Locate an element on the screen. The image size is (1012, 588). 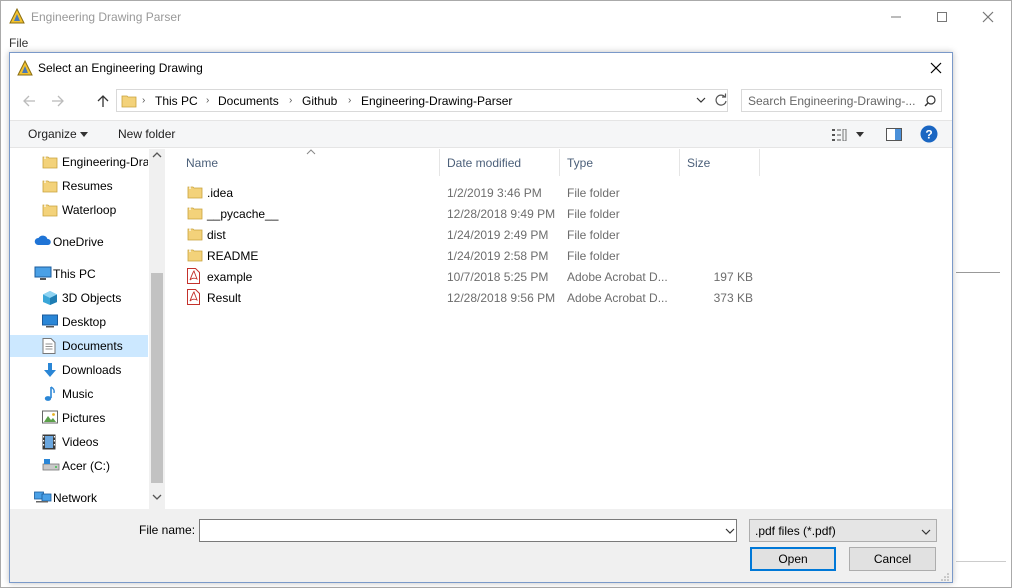
resize-grip-icon is located at coordinates (945, 577).